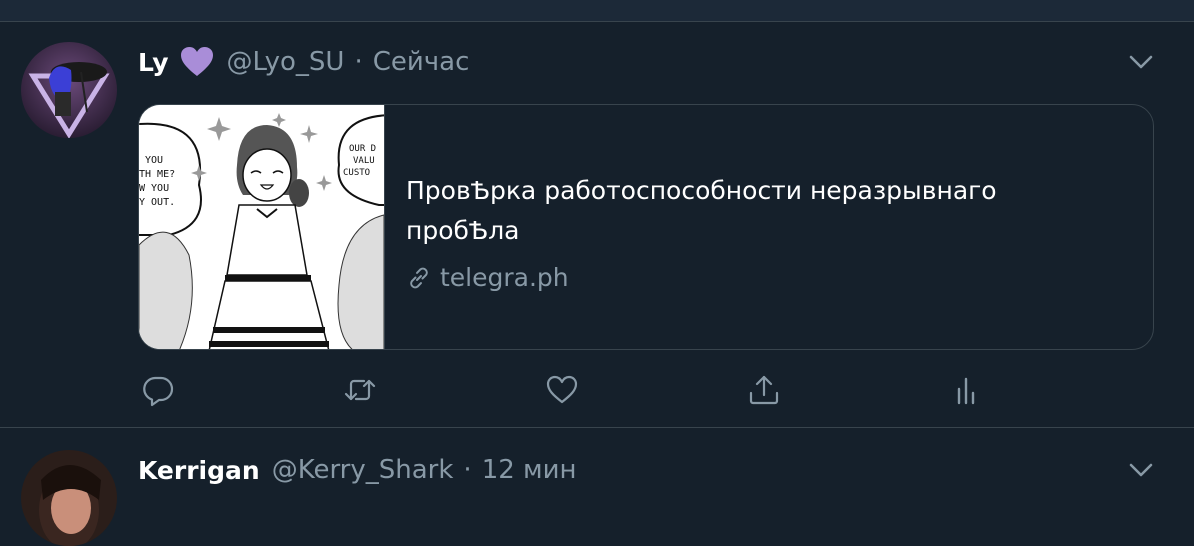 This screenshot has height=546, width=1194. What do you see at coordinates (529, 470) in the screenshot?
I see `timestamp: 12 мин` at bounding box center [529, 470].